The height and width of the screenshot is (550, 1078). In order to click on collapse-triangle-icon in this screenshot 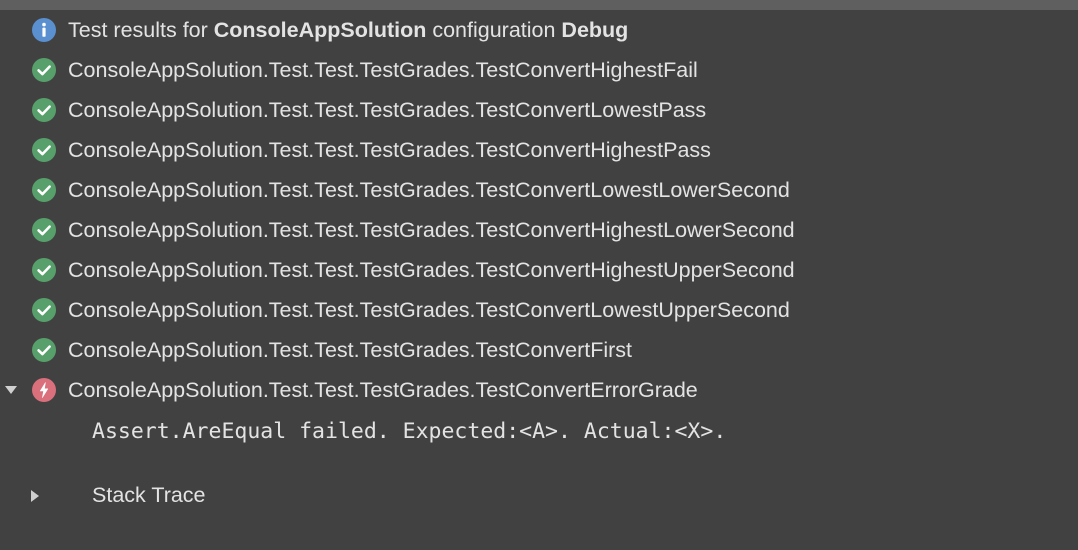, I will do `click(35, 496)`.